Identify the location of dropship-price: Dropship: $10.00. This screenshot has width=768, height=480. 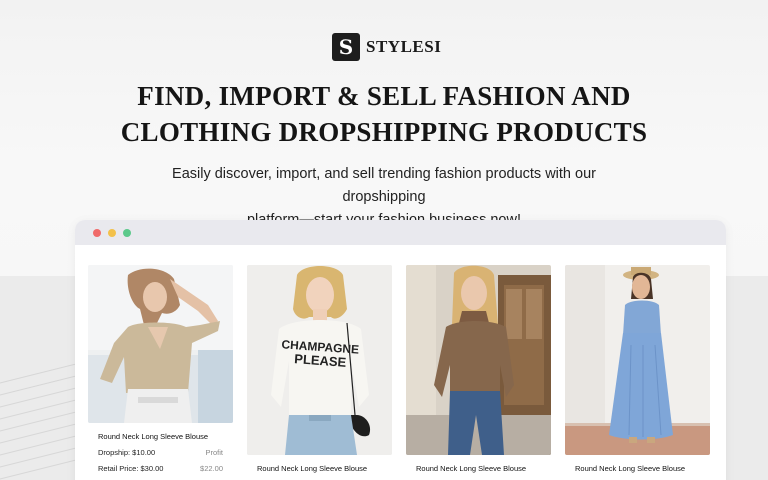
(127, 452).